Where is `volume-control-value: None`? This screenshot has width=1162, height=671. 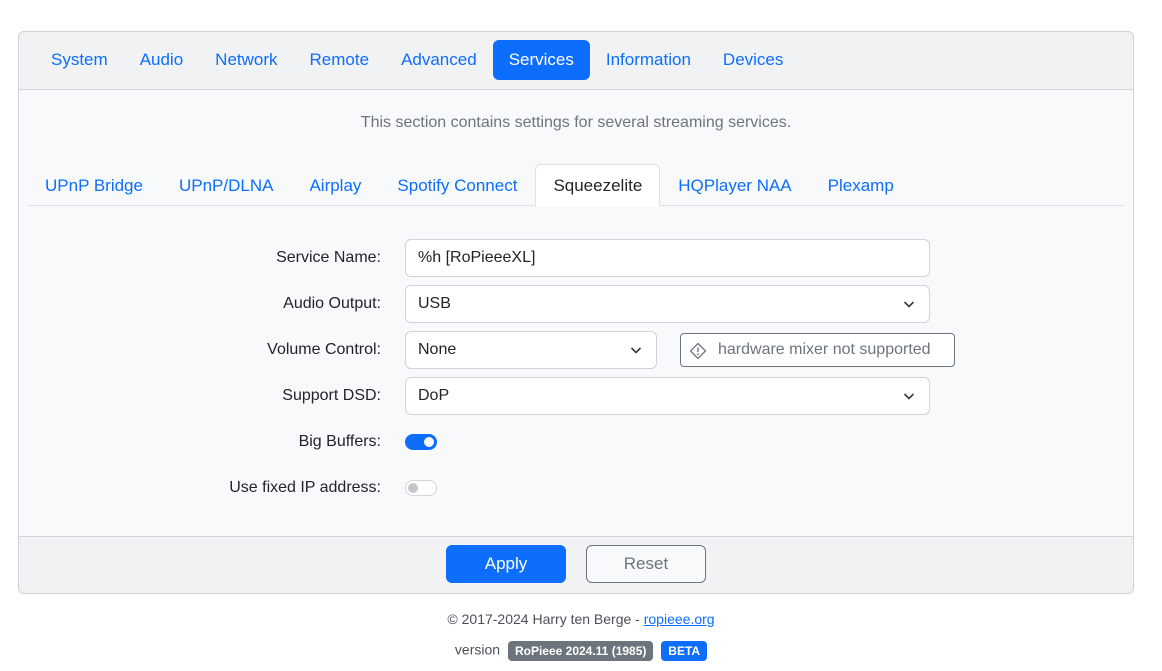 volume-control-value: None is located at coordinates (437, 349).